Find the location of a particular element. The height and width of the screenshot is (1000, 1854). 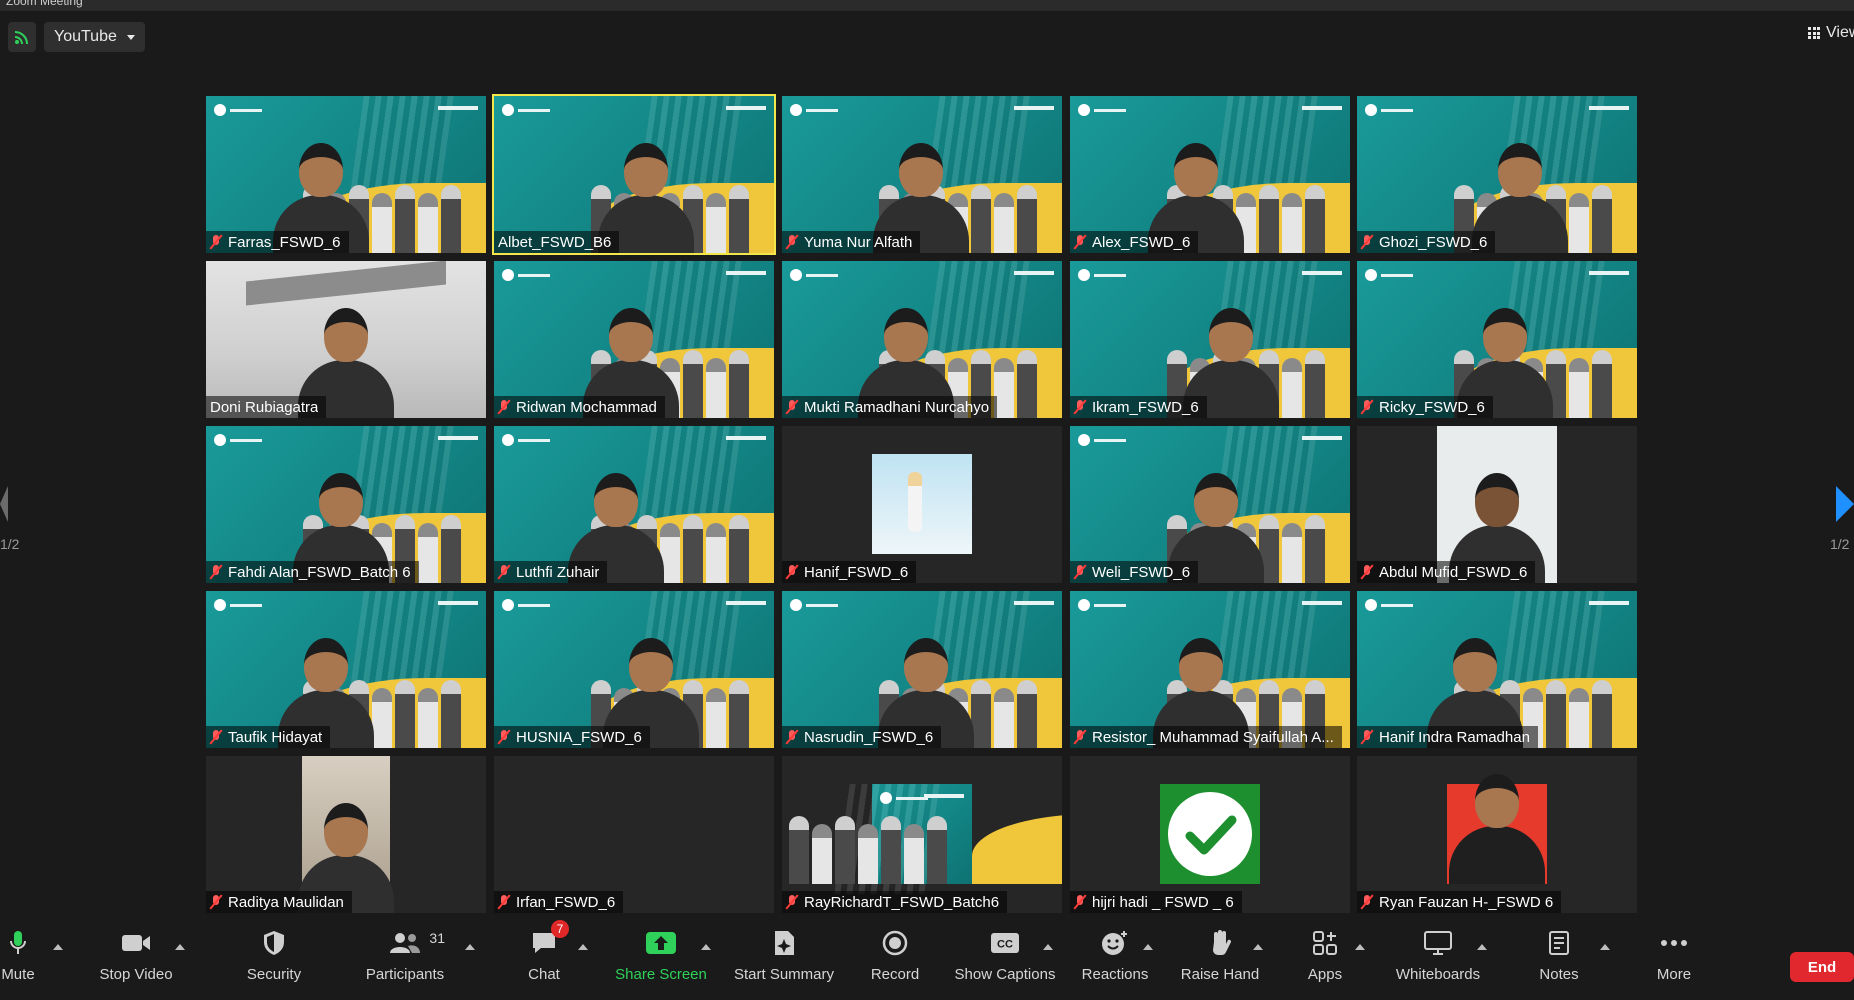

chat-button: 7 Chat is located at coordinates (546, 960).